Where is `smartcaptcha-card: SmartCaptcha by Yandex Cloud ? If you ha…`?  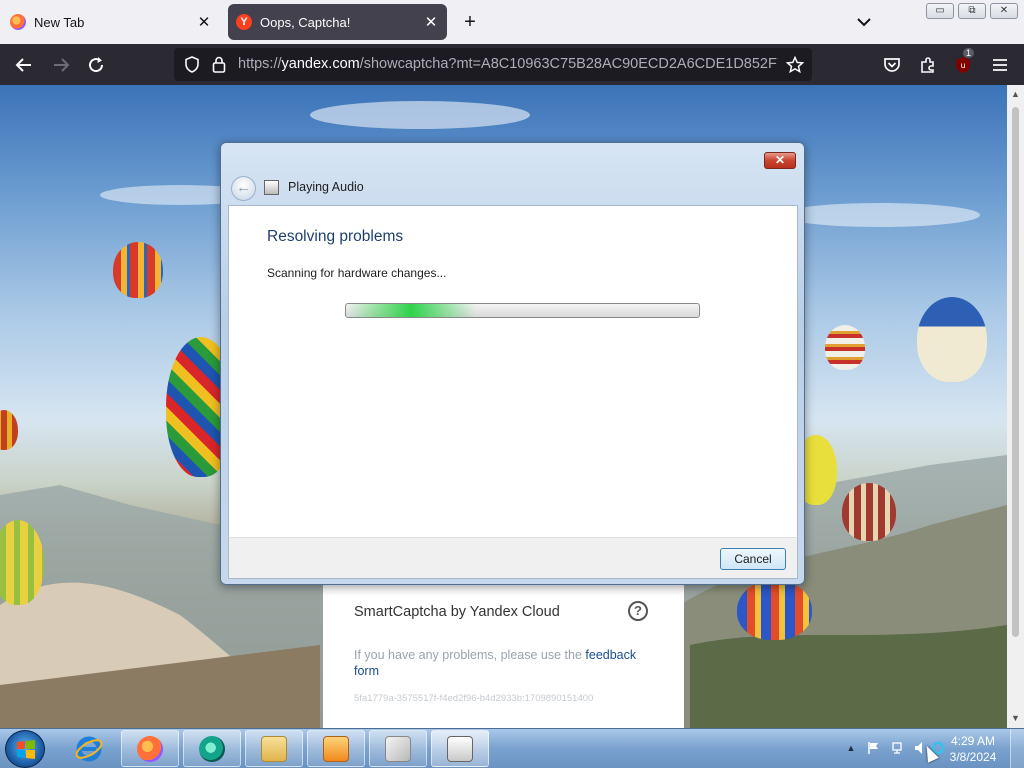
smartcaptcha-card: SmartCaptcha by Yandex Cloud ? If you ha… is located at coordinates (503, 656).